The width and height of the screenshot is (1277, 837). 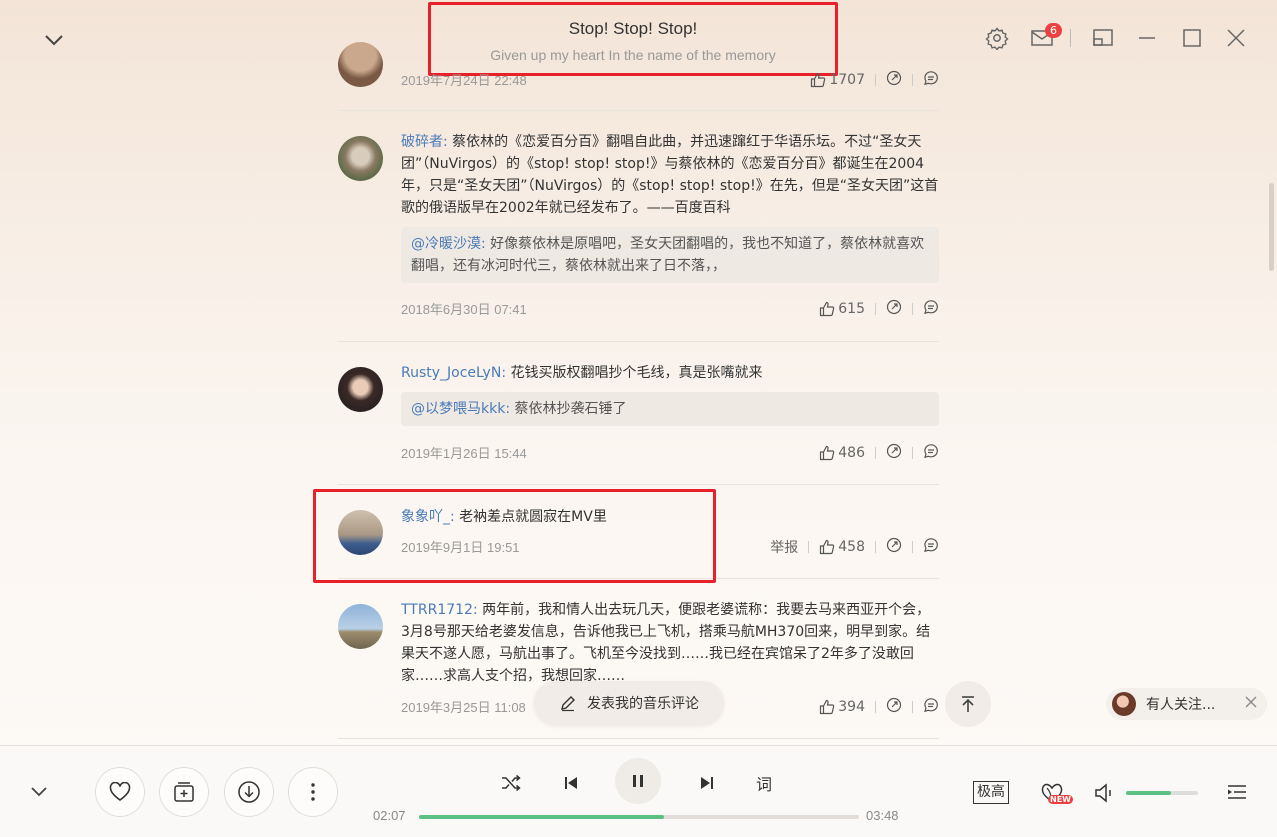 What do you see at coordinates (851, 453) in the screenshot?
I see `like-count: 486` at bounding box center [851, 453].